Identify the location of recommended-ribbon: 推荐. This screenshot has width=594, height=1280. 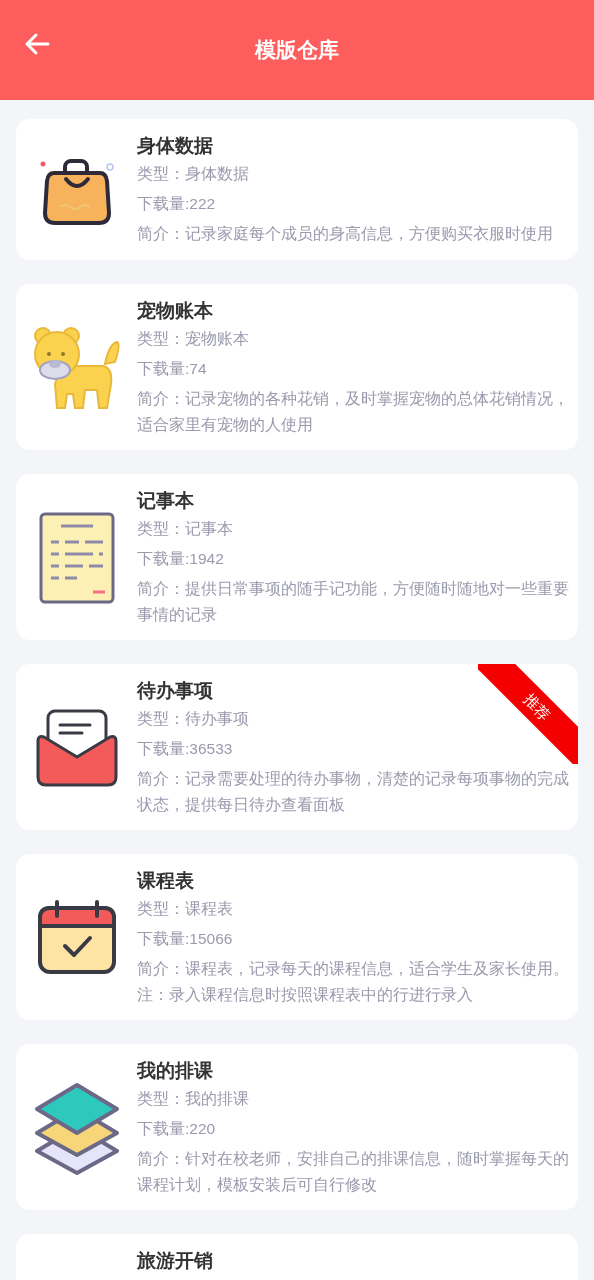
(528, 714).